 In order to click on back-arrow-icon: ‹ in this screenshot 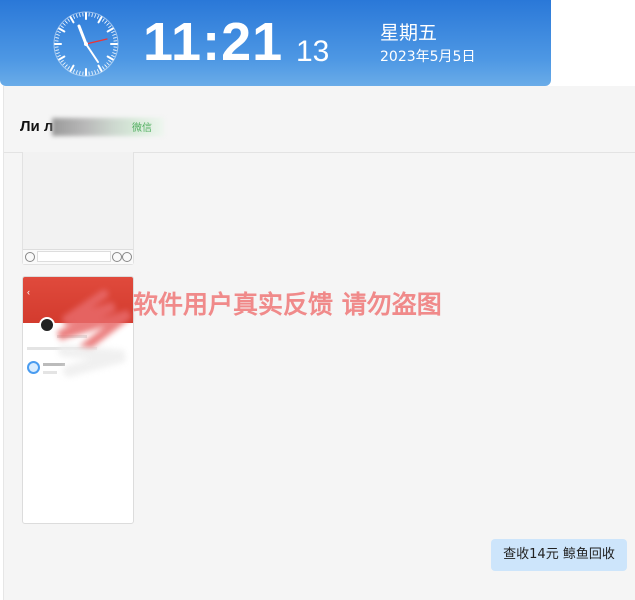, I will do `click(28, 292)`.